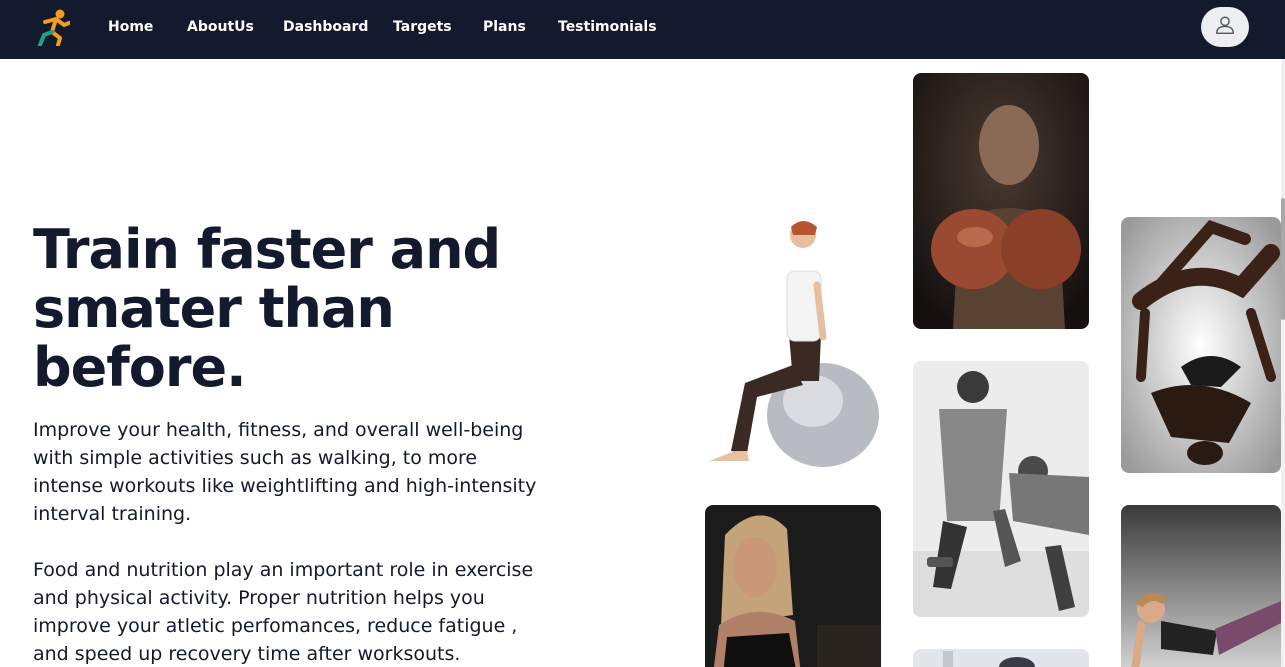  I want to click on profile-button, so click(1225, 27).